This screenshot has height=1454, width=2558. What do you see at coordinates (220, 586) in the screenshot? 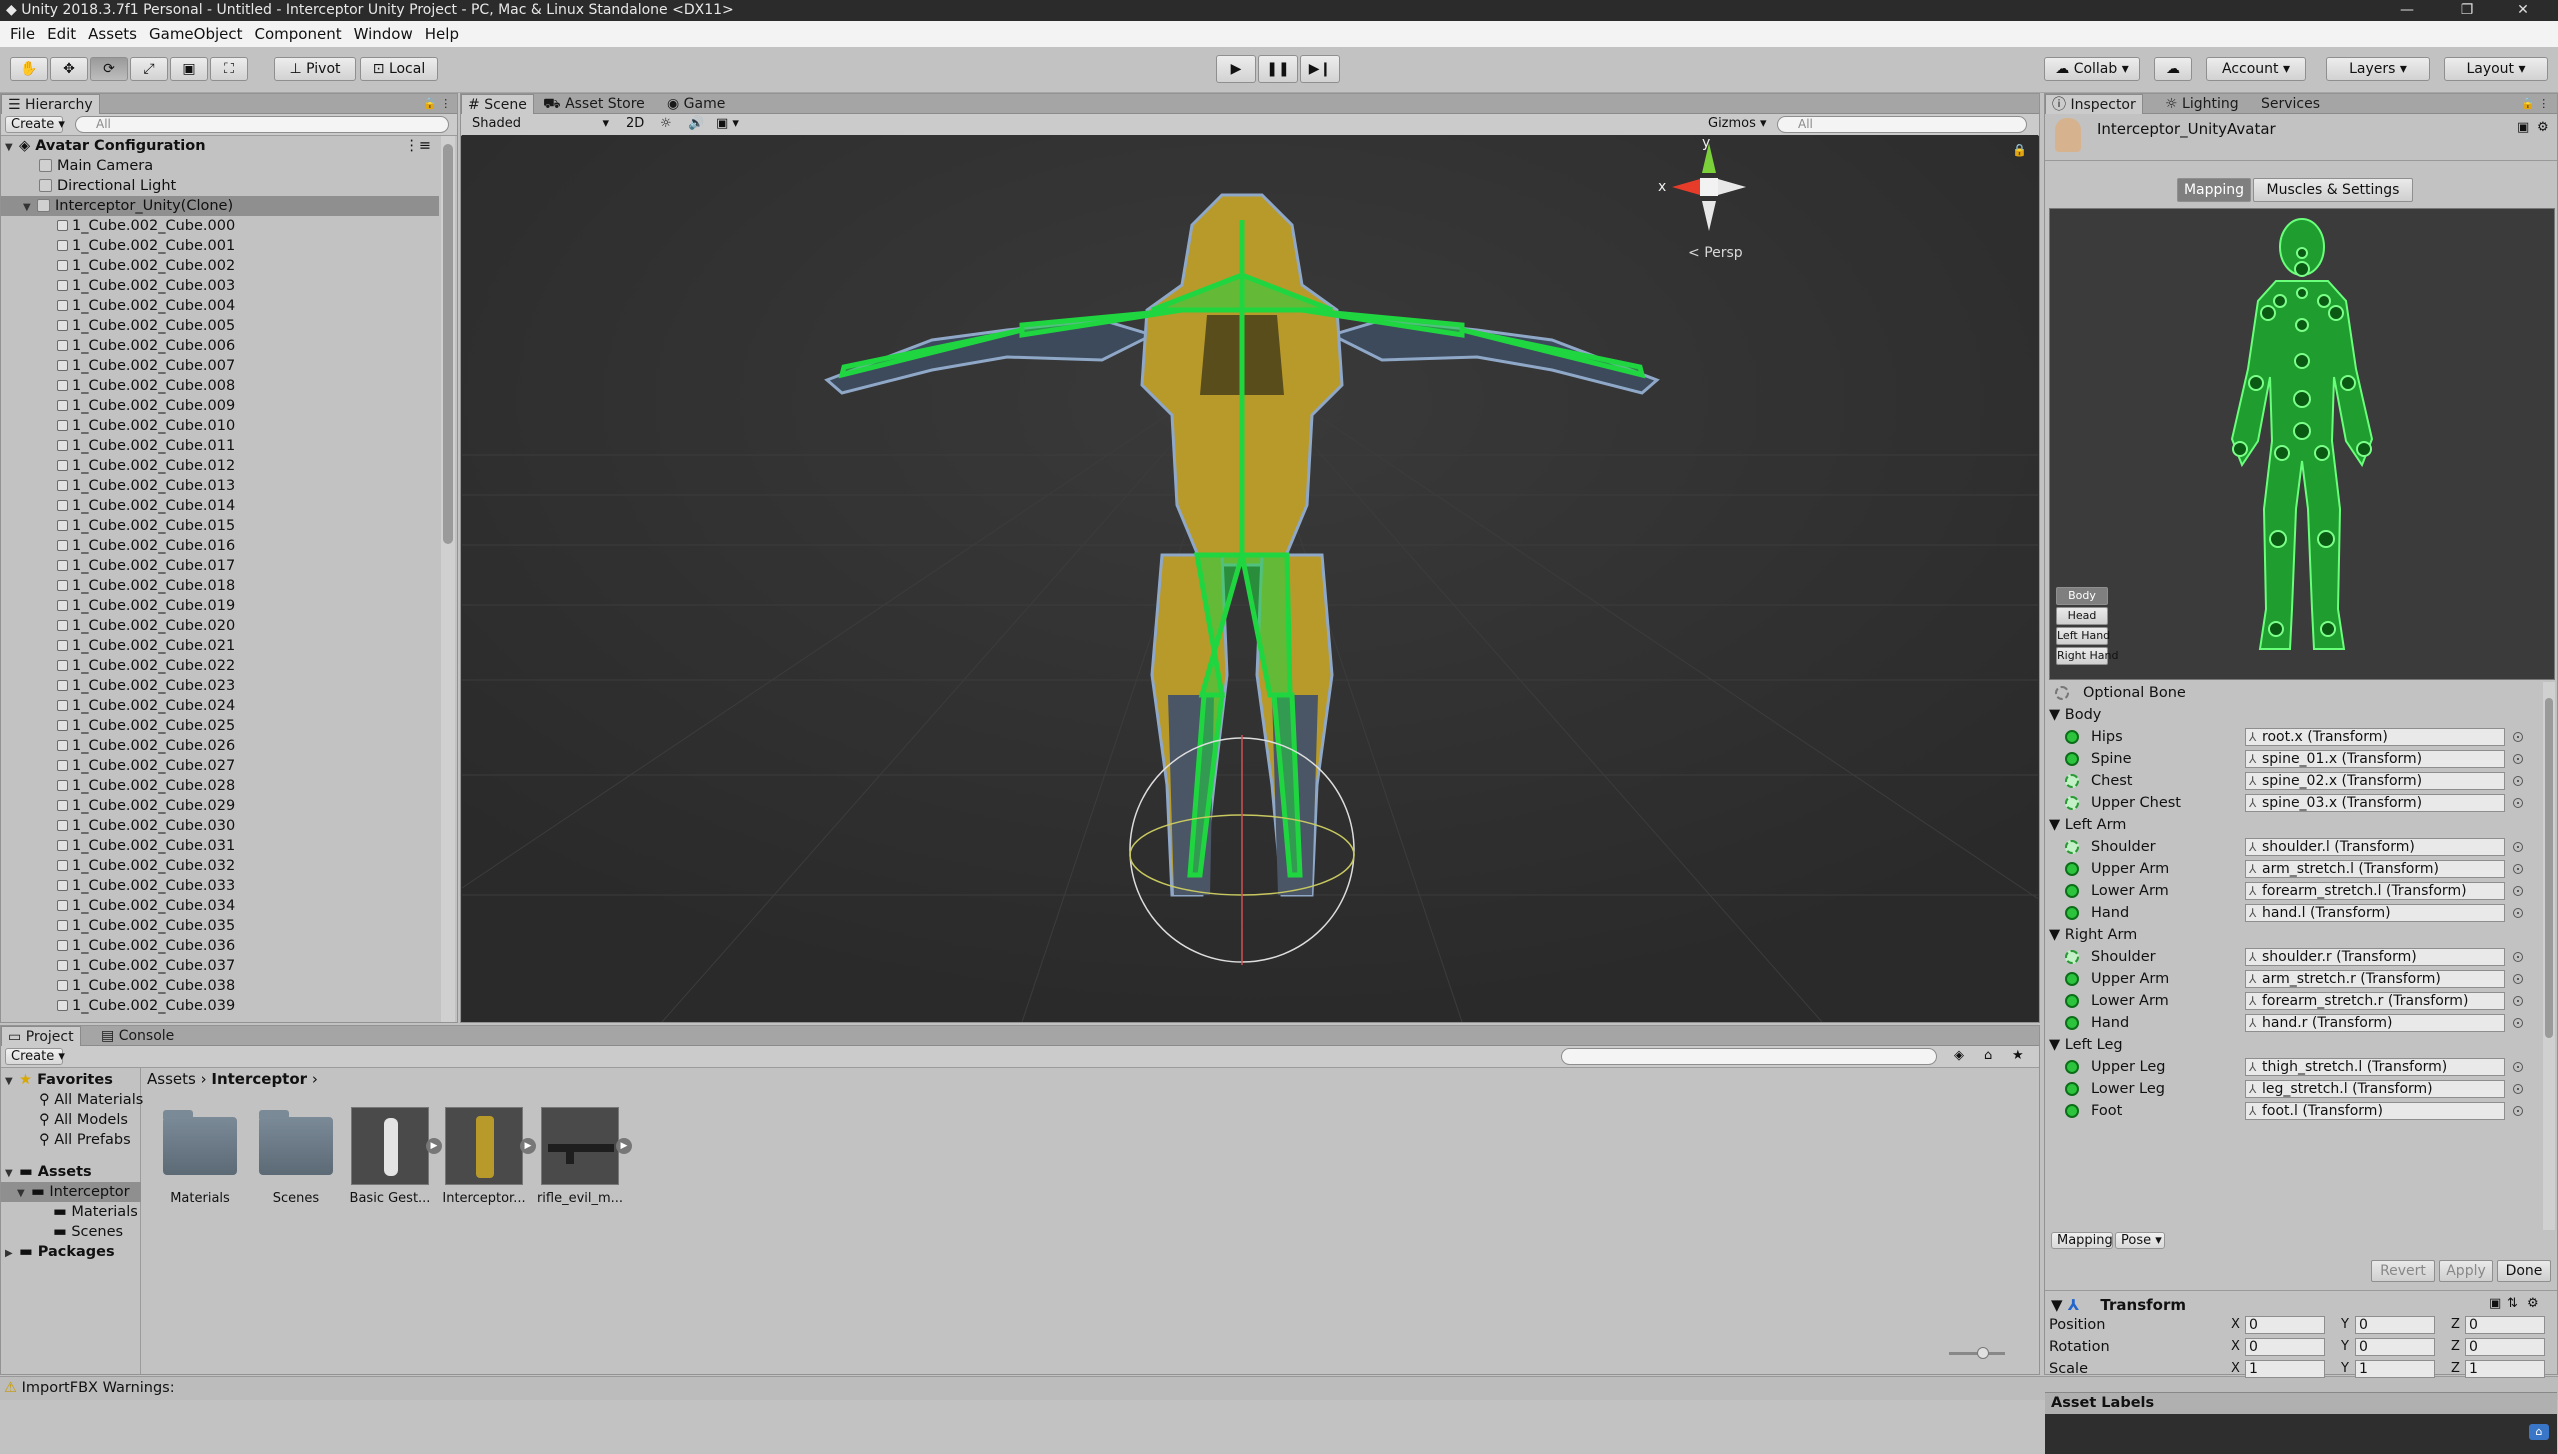
I see `hierarchy-child-item: 1_Cube.002_Cube.018` at bounding box center [220, 586].